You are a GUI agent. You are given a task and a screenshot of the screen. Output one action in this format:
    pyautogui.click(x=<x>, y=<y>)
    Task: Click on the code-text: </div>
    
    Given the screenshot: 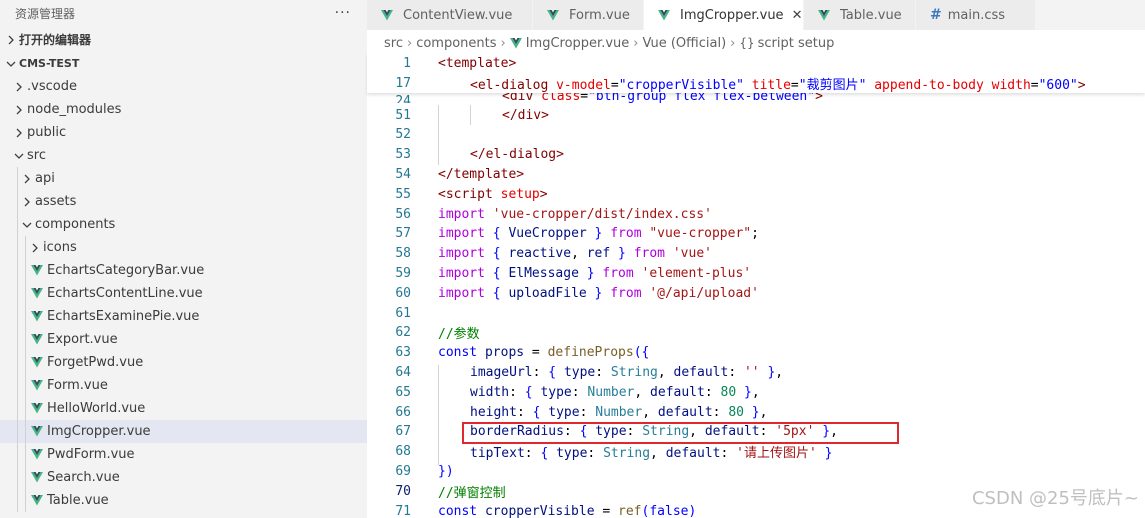 What is the action you would take?
    pyautogui.click(x=525, y=115)
    